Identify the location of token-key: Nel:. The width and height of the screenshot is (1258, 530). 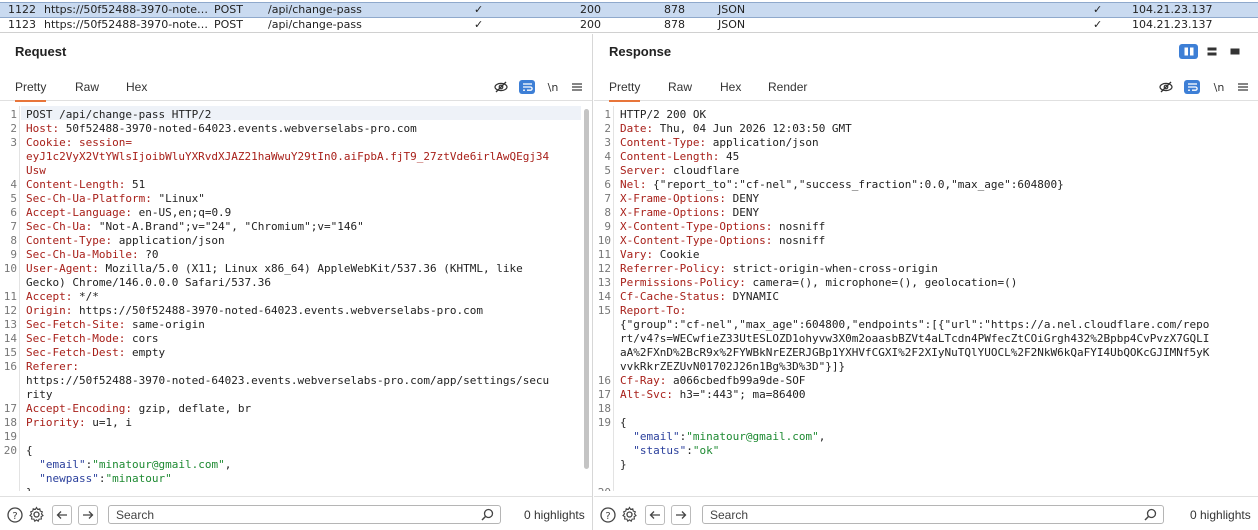
(633, 184).